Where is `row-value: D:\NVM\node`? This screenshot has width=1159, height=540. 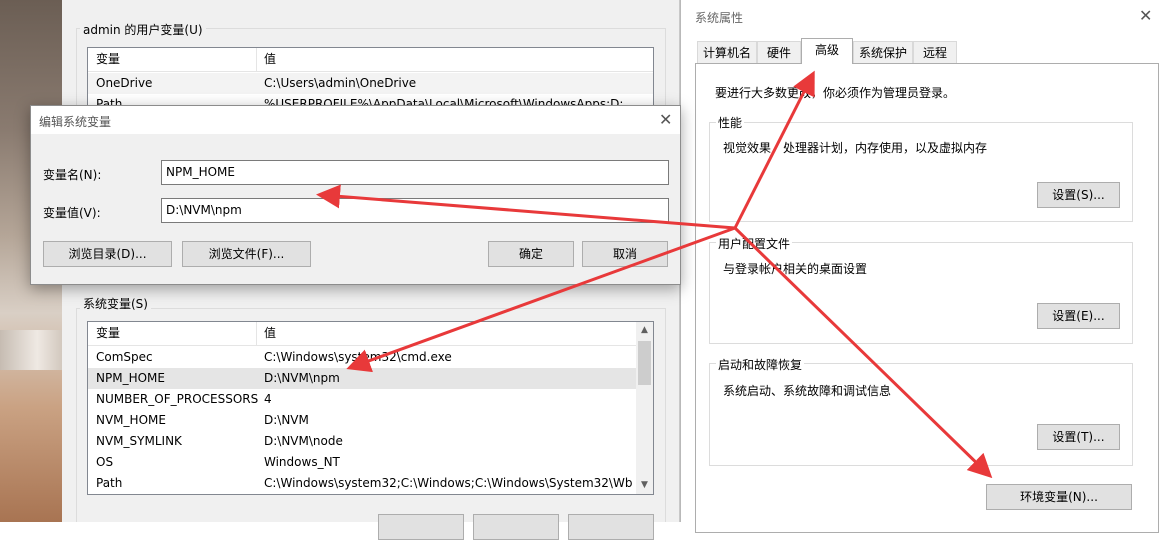
row-value: D:\NVM\node is located at coordinates (303, 441).